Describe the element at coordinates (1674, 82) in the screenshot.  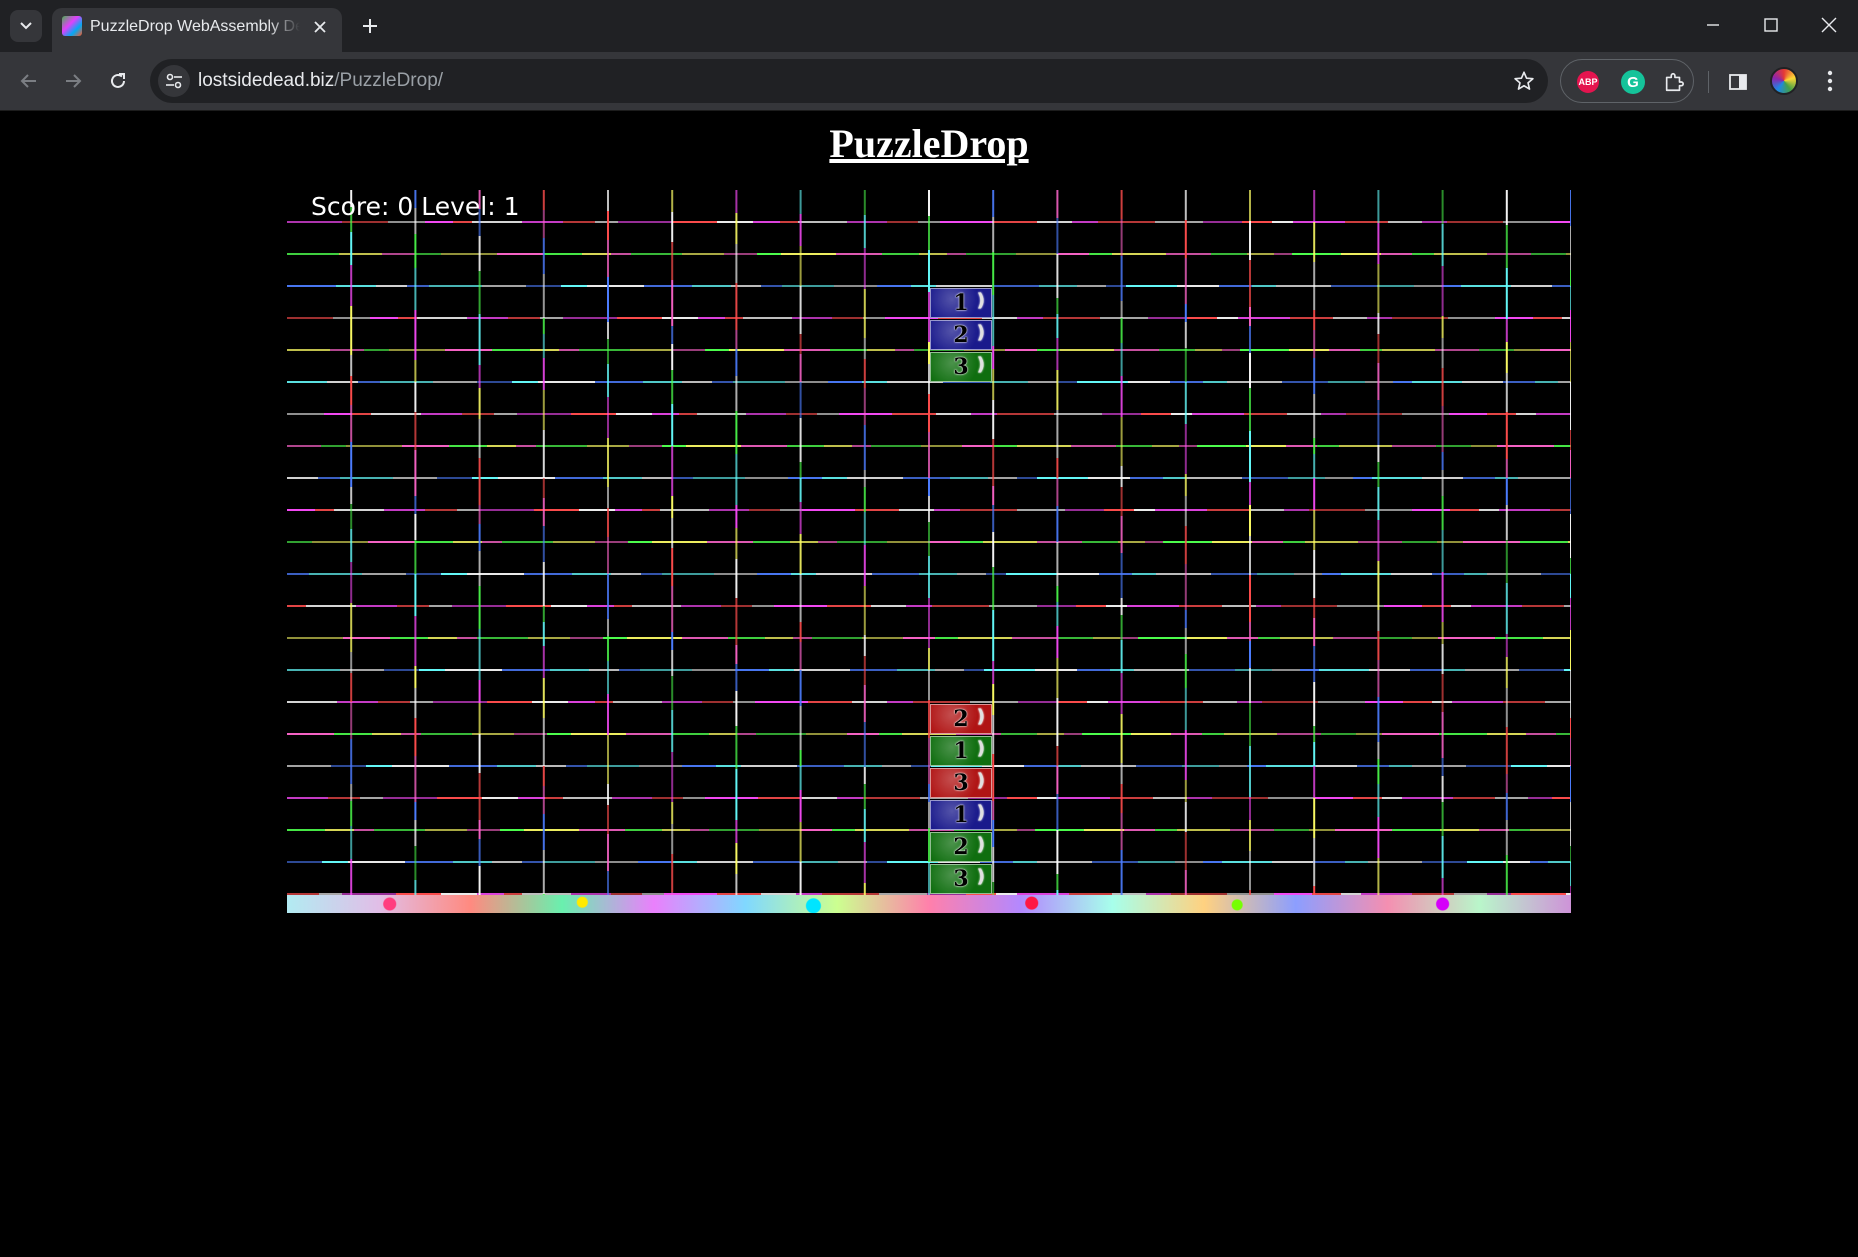
I see `extensions-puzzle-icon` at that location.